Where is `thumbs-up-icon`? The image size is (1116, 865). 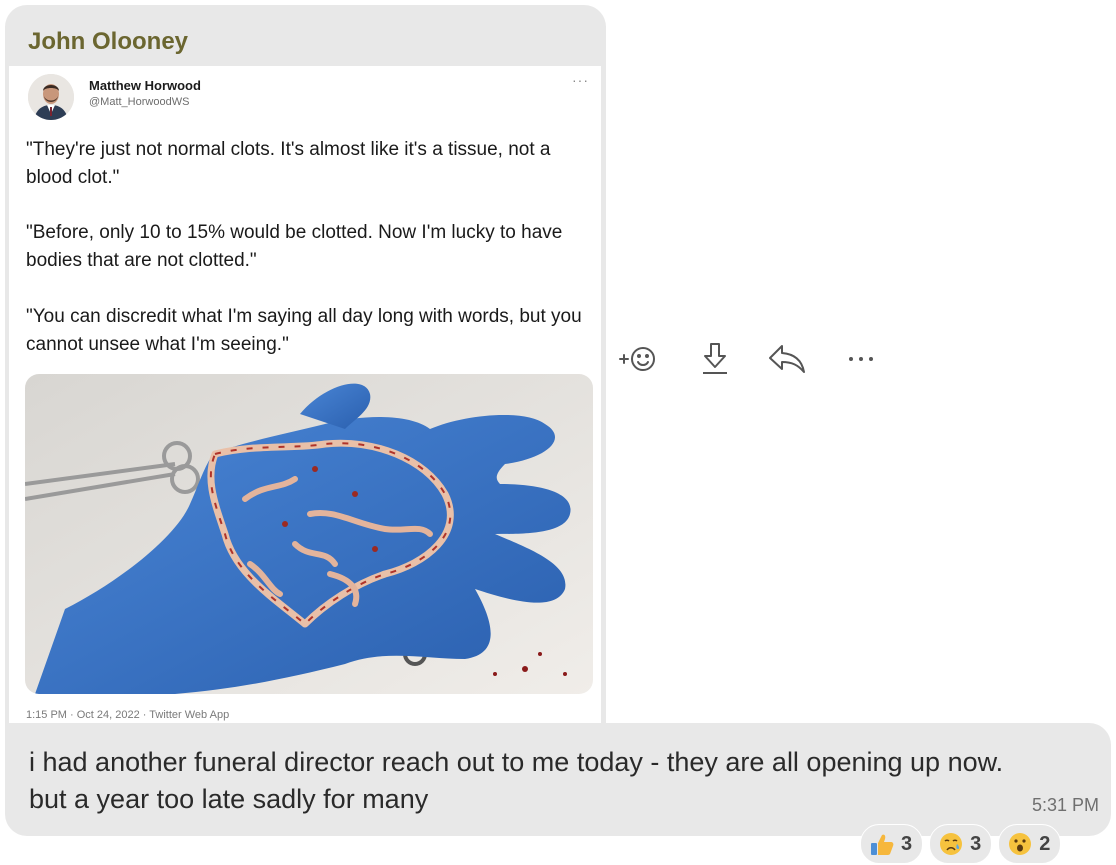 thumbs-up-icon is located at coordinates (882, 844).